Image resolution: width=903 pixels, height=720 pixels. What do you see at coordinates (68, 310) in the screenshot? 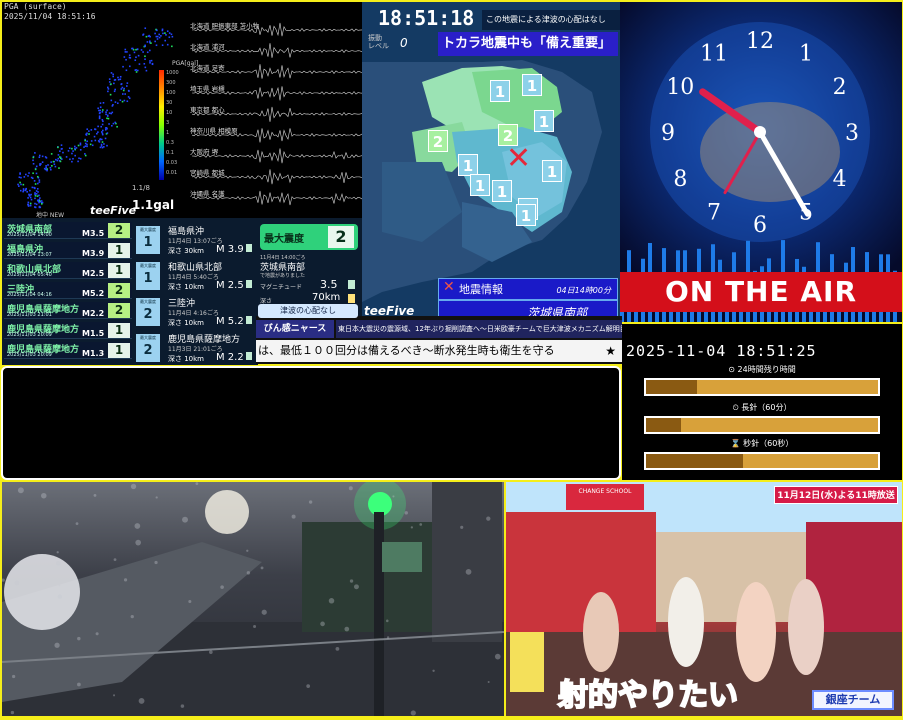
I see `quake-row: 鹿児島県薩摩地方 2025/11/03 21:01 M2.2 2` at bounding box center [68, 310].